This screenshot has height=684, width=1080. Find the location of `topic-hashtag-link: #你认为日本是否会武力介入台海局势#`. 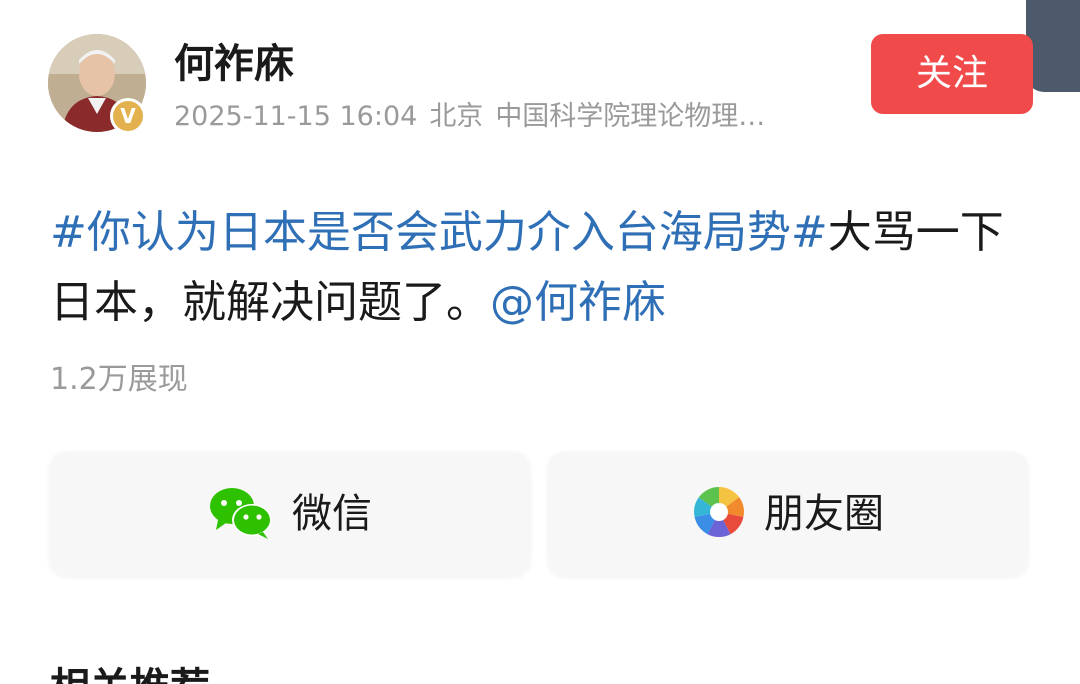

topic-hashtag-link: #你认为日本是否会武力介入台海局势# is located at coordinates (439, 232).